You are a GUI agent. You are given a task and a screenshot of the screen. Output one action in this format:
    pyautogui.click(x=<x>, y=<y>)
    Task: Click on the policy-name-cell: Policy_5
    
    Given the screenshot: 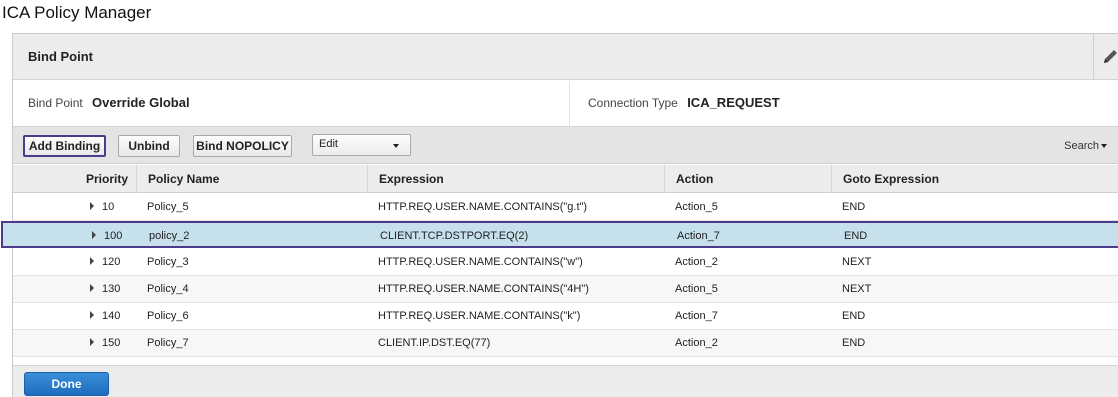 What is the action you would take?
    pyautogui.click(x=168, y=207)
    